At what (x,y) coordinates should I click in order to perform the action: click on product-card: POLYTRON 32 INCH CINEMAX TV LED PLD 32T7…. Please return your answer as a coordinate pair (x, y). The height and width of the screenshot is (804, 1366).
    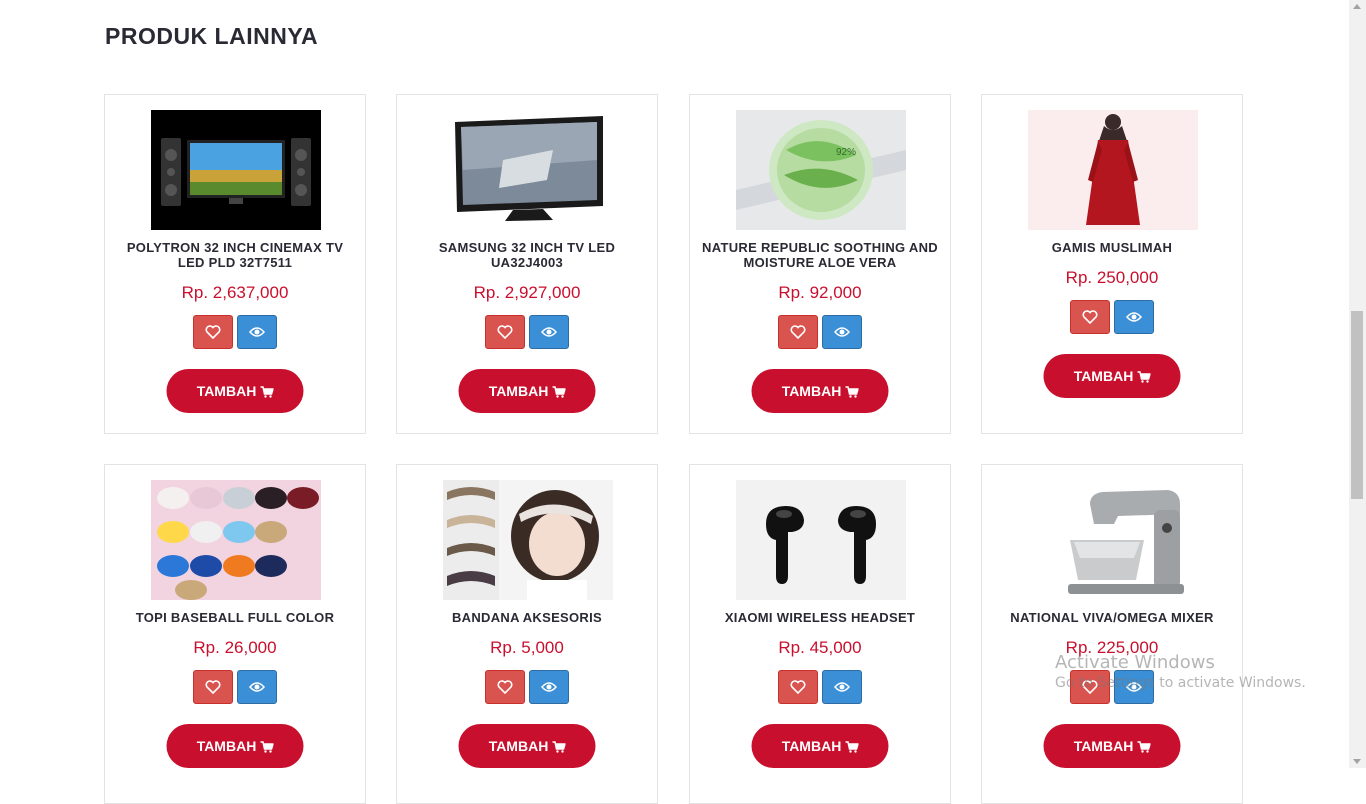
    Looking at the image, I should click on (235, 264).